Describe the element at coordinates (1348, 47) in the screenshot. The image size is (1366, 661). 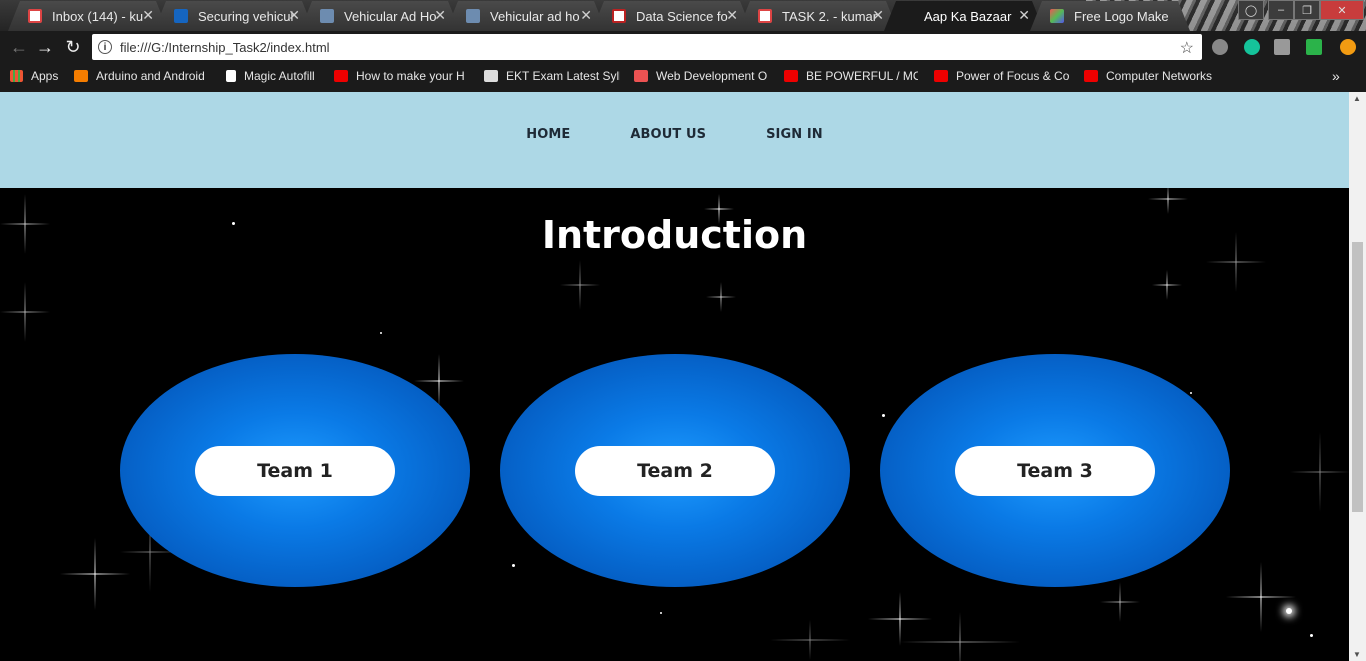
I see `update-icon` at that location.